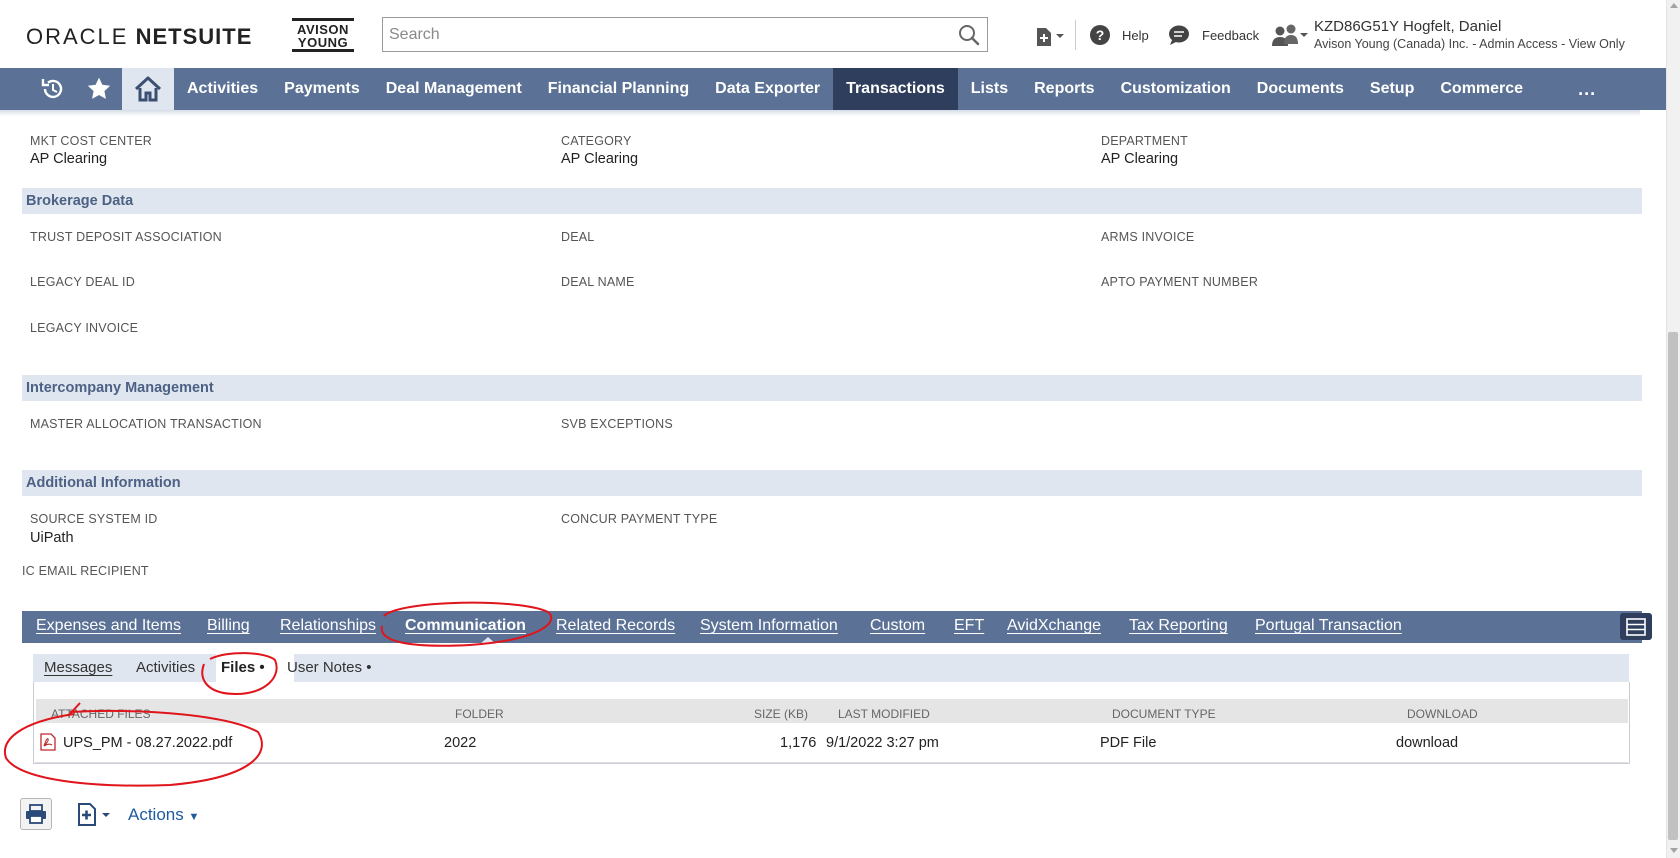 Image resolution: width=1680 pixels, height=858 pixels. I want to click on nav-financial-planning: Financial Planning, so click(618, 89).